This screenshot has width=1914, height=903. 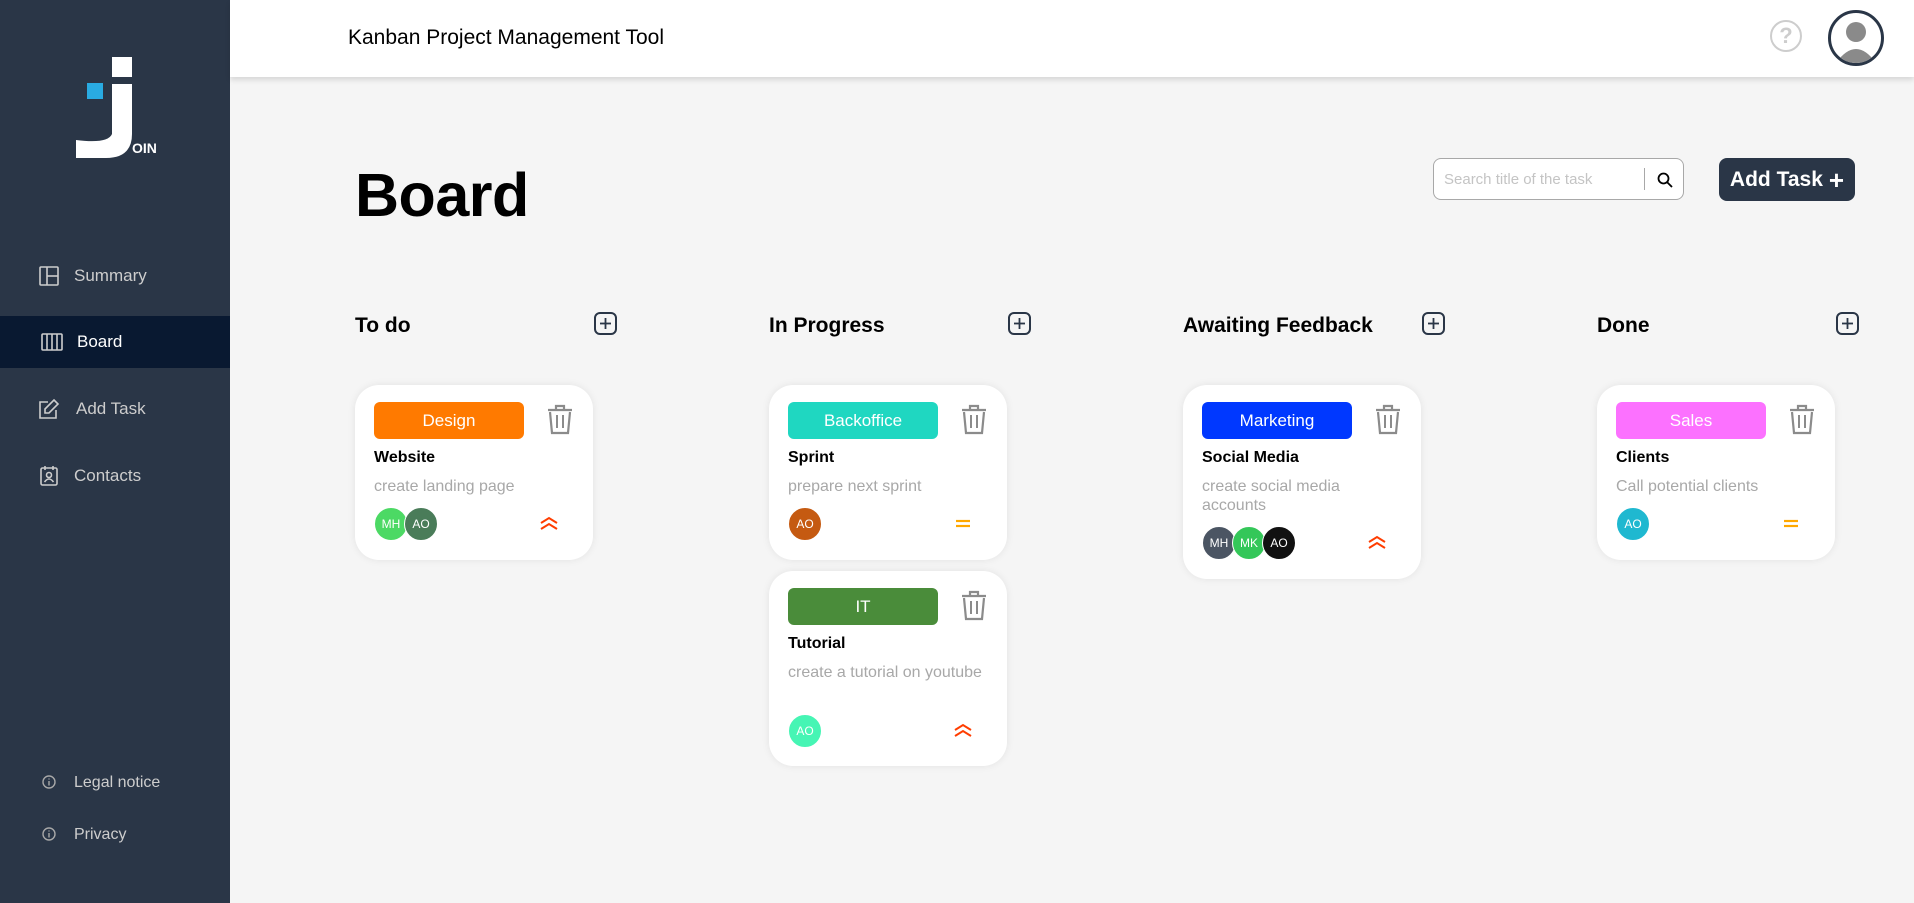 What do you see at coordinates (885, 672) in the screenshot?
I see `card-description: create a tutorial on youtube` at bounding box center [885, 672].